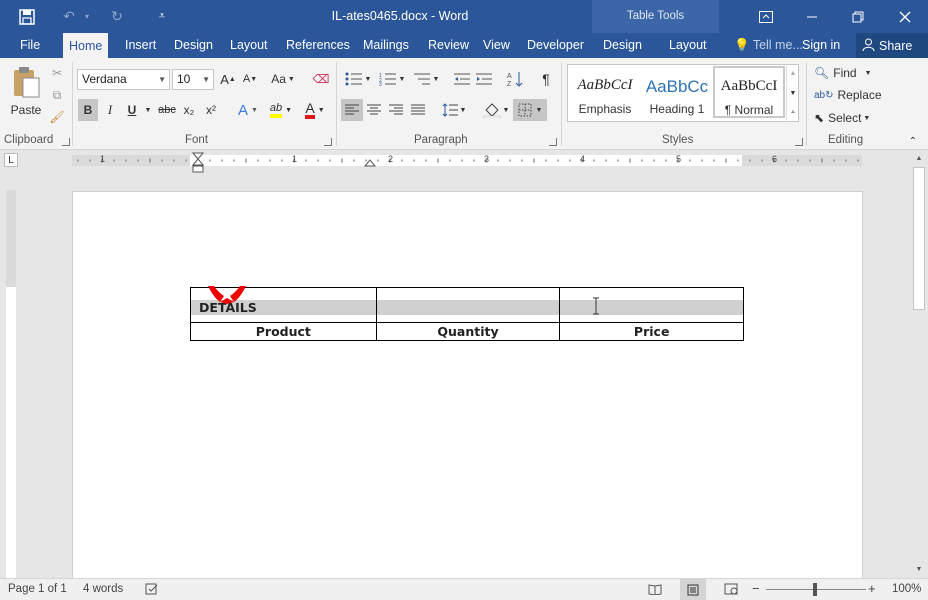  What do you see at coordinates (132, 110) in the screenshot?
I see `underline-button: U` at bounding box center [132, 110].